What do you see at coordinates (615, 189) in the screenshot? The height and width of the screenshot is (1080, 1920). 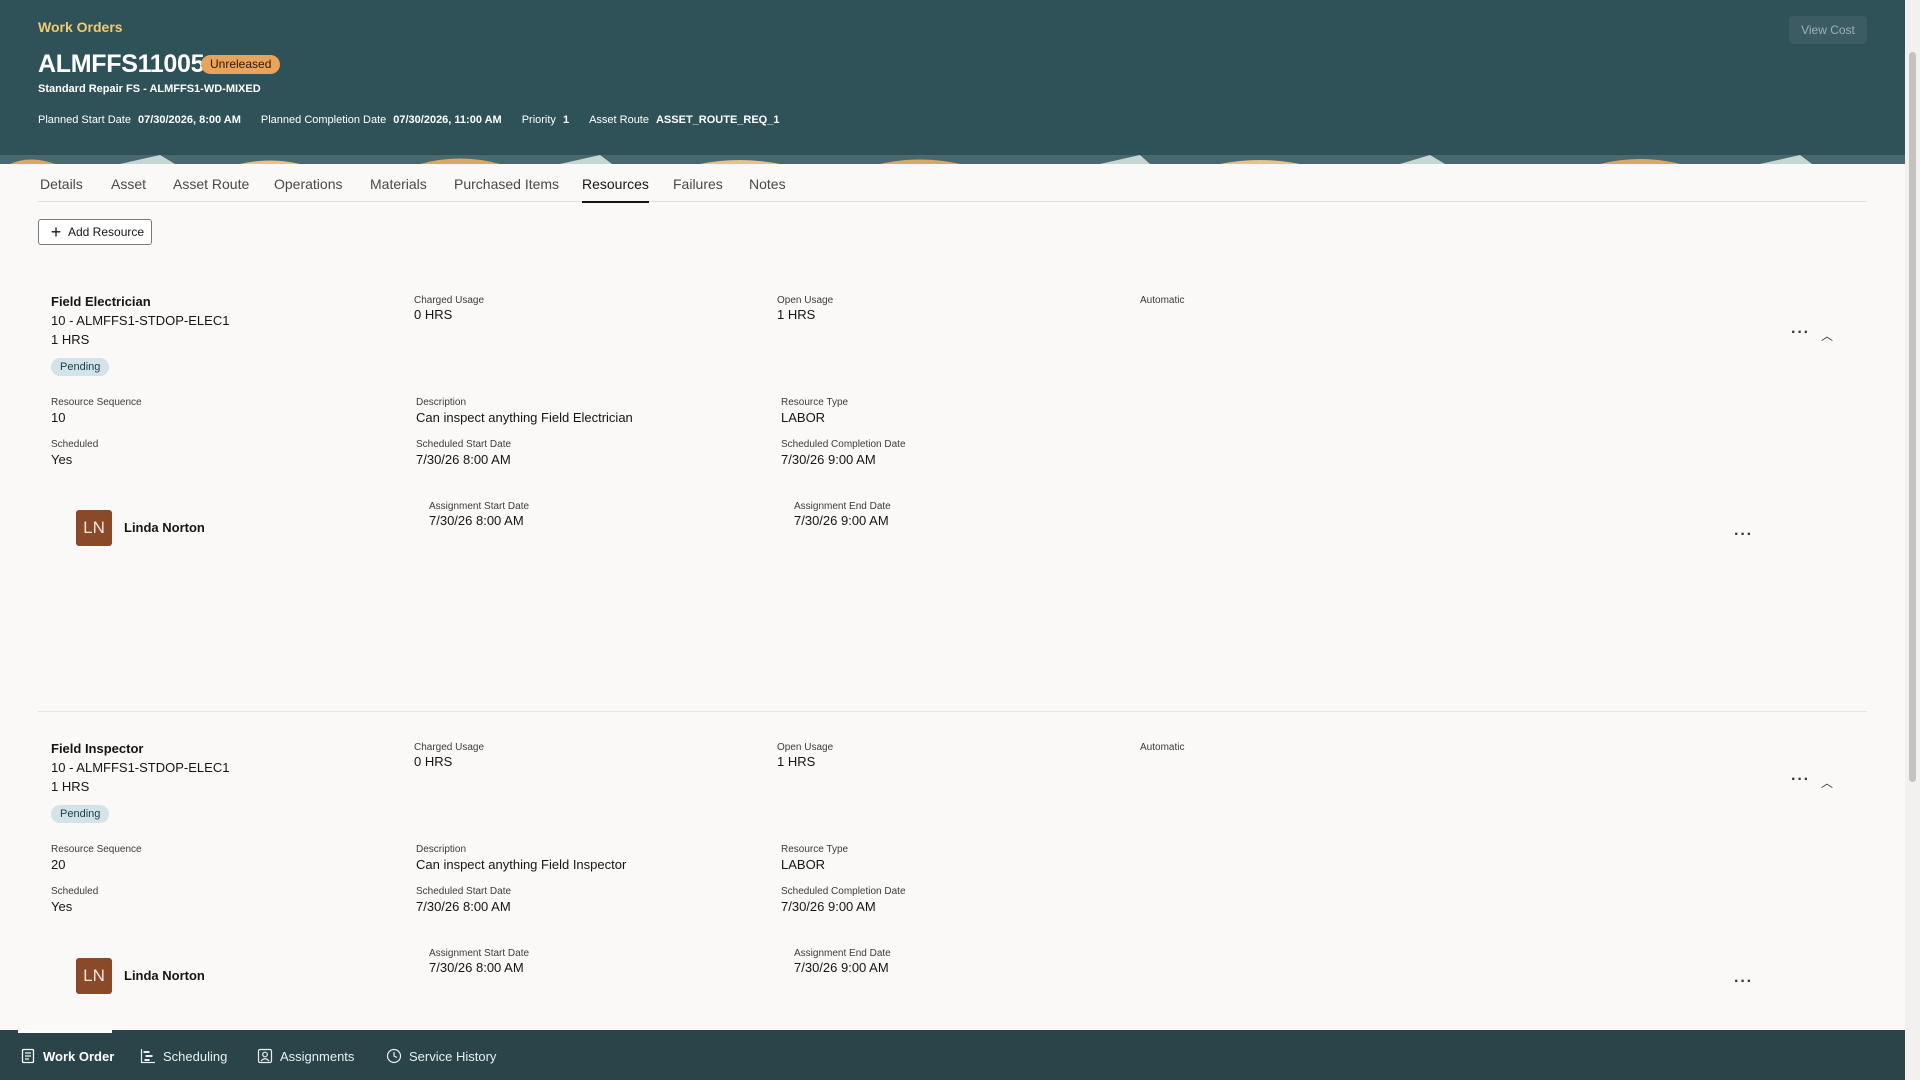 I see `tab-resources: Resources` at bounding box center [615, 189].